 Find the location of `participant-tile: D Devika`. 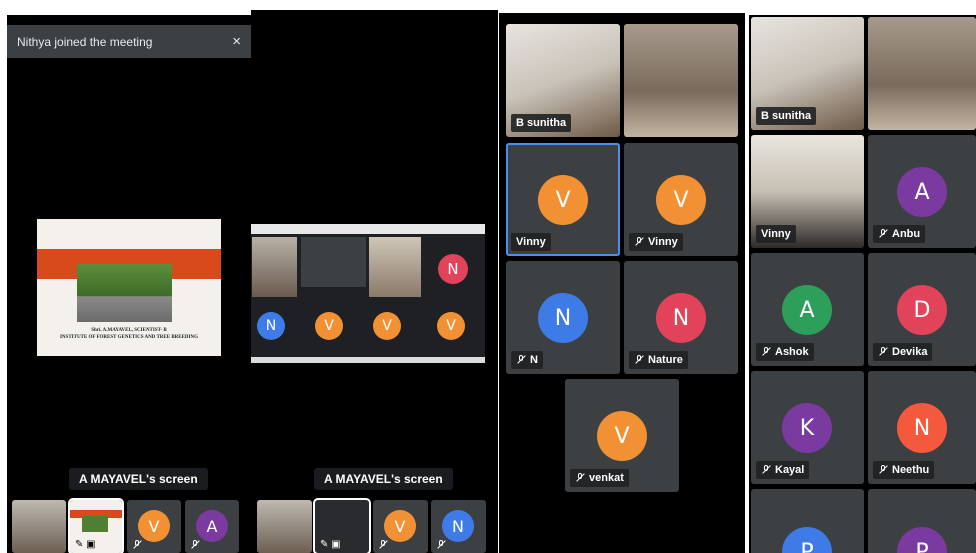

participant-tile: D Devika is located at coordinates (922, 309).